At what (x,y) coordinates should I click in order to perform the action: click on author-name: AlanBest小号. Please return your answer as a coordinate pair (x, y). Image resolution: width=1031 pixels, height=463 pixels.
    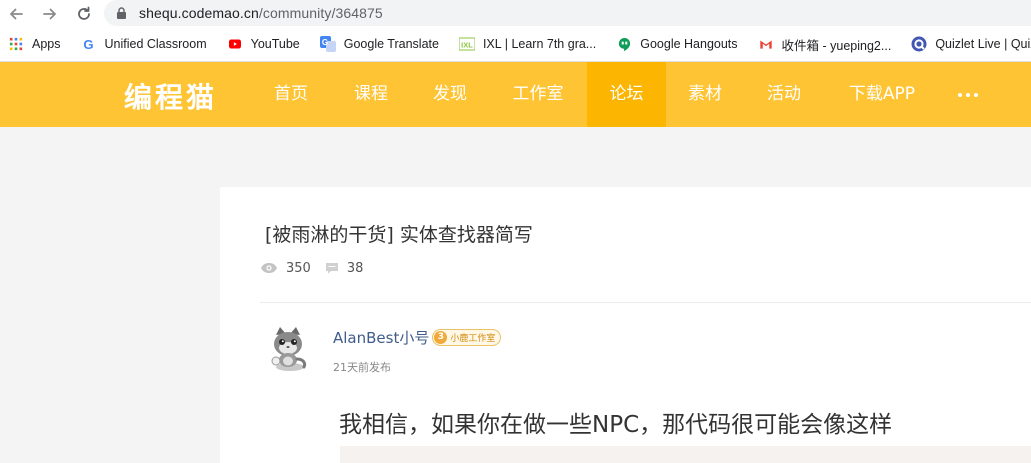
    Looking at the image, I should click on (381, 337).